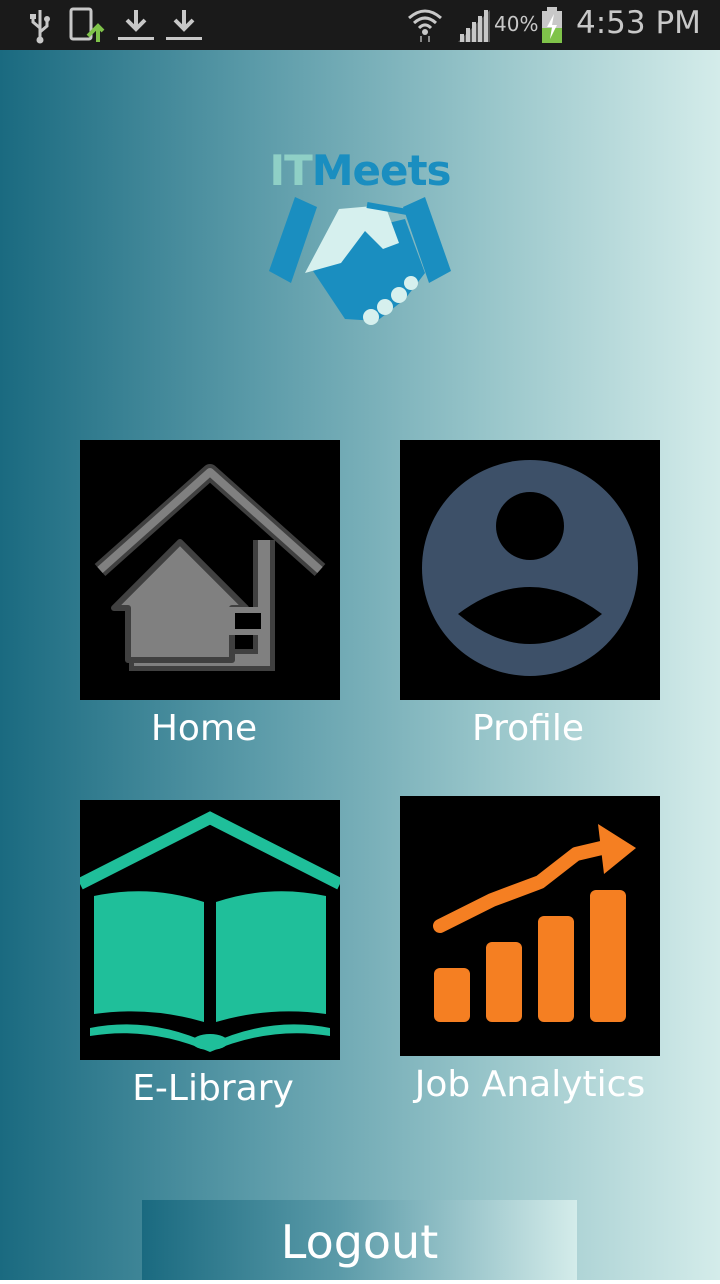 The image size is (720, 1284). Describe the element at coordinates (359, 1240) in the screenshot. I see `logout-button: Logout` at that location.